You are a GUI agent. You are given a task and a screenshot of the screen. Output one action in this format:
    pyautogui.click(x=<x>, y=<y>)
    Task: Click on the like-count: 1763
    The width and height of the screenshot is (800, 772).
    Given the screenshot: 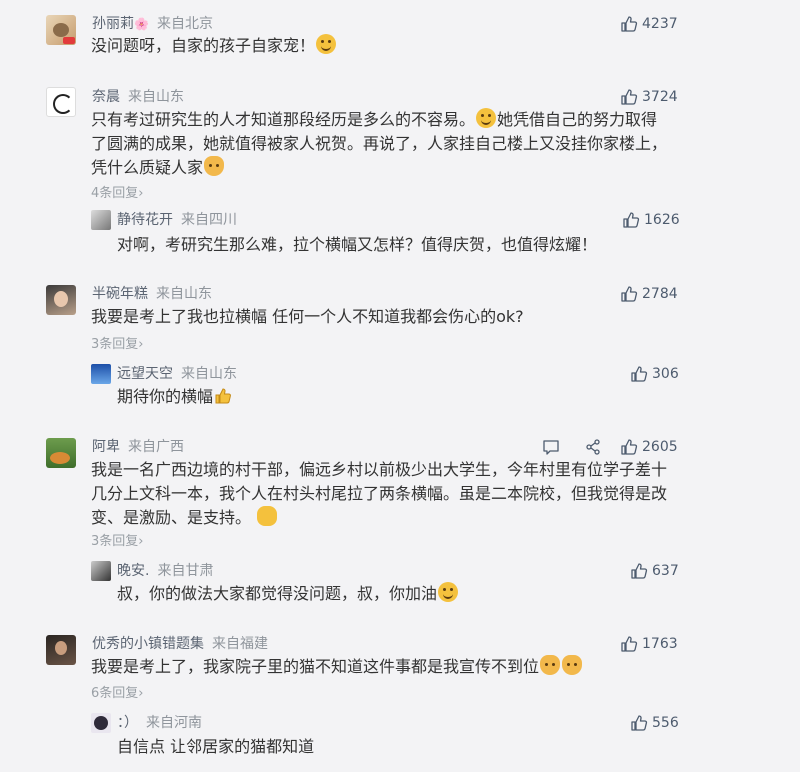 What is the action you would take?
    pyautogui.click(x=660, y=644)
    